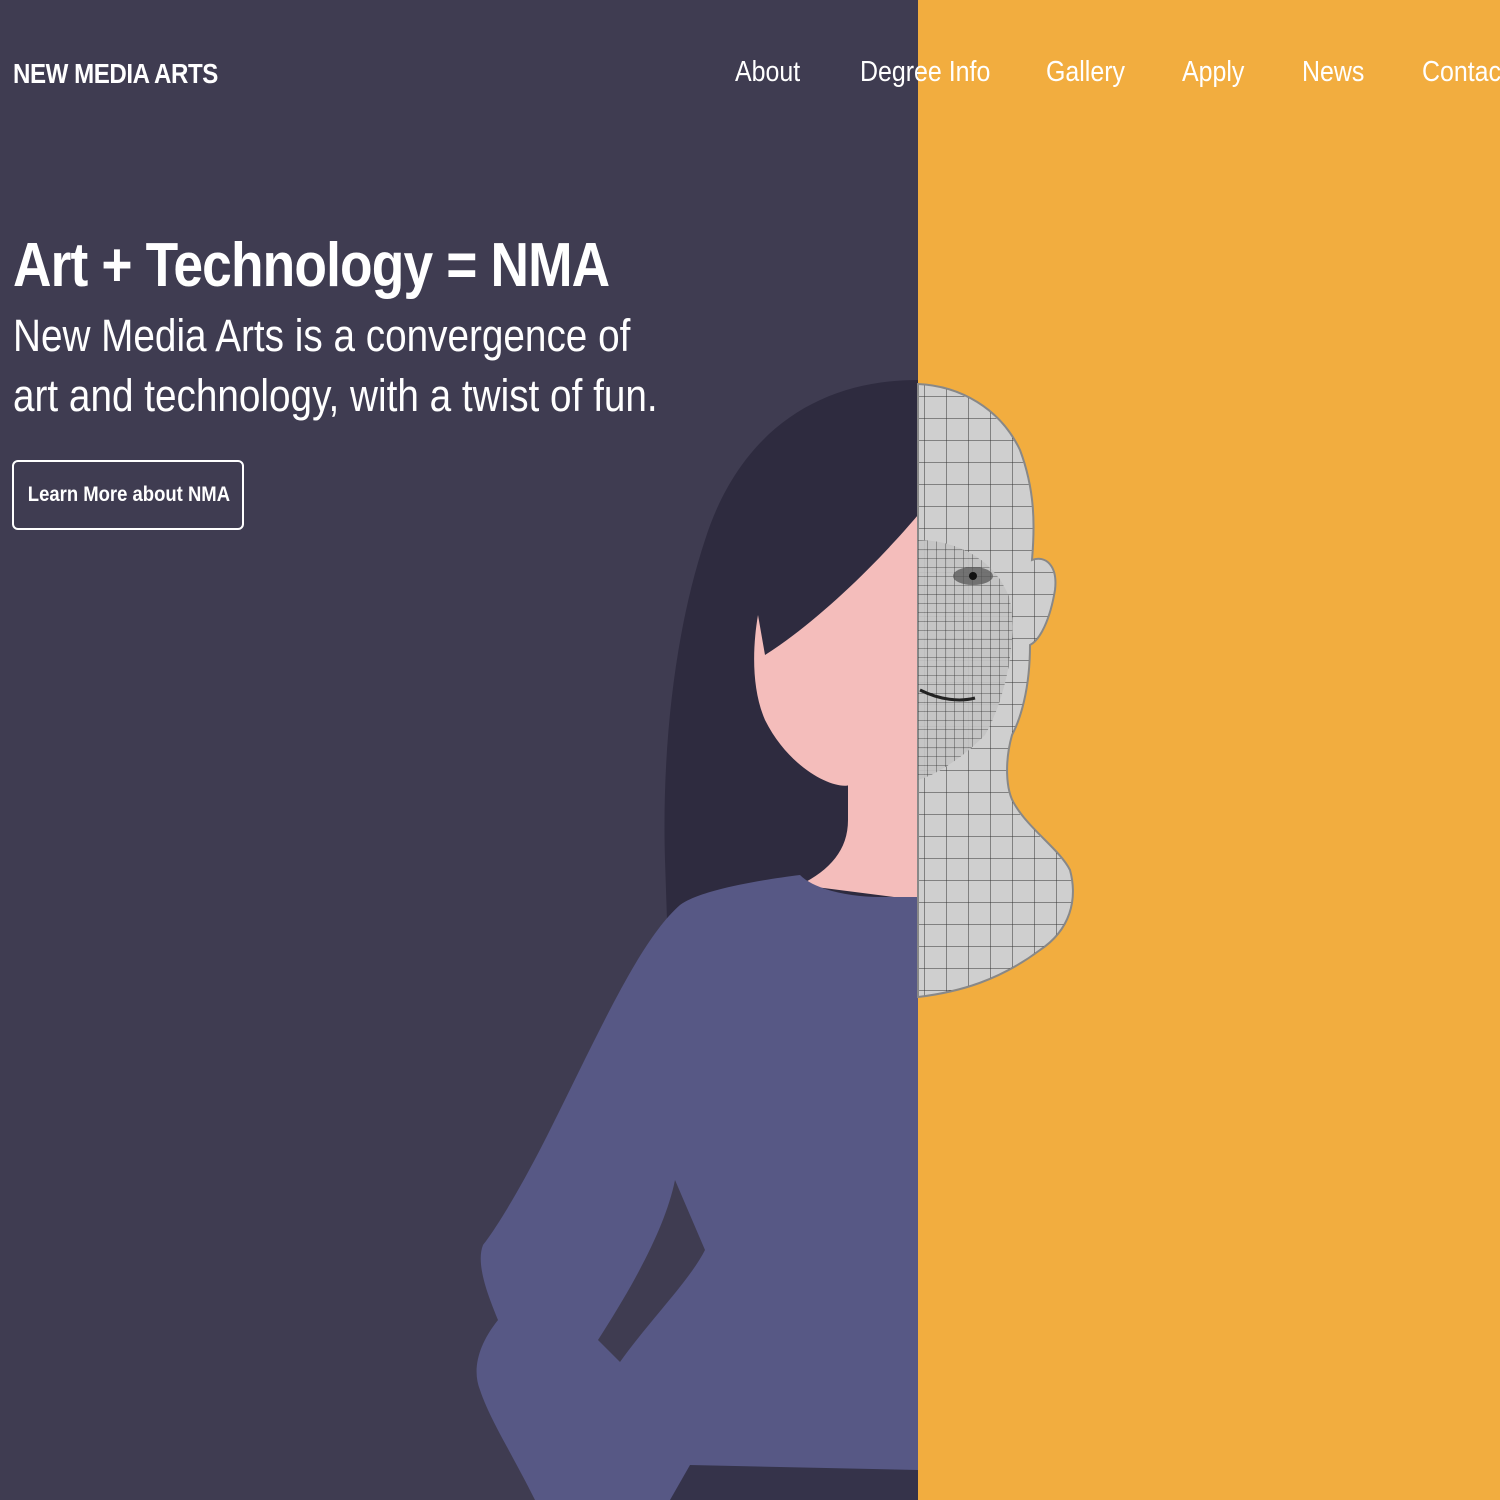  What do you see at coordinates (925, 72) in the screenshot?
I see `nav-degree-info: Degree Info` at bounding box center [925, 72].